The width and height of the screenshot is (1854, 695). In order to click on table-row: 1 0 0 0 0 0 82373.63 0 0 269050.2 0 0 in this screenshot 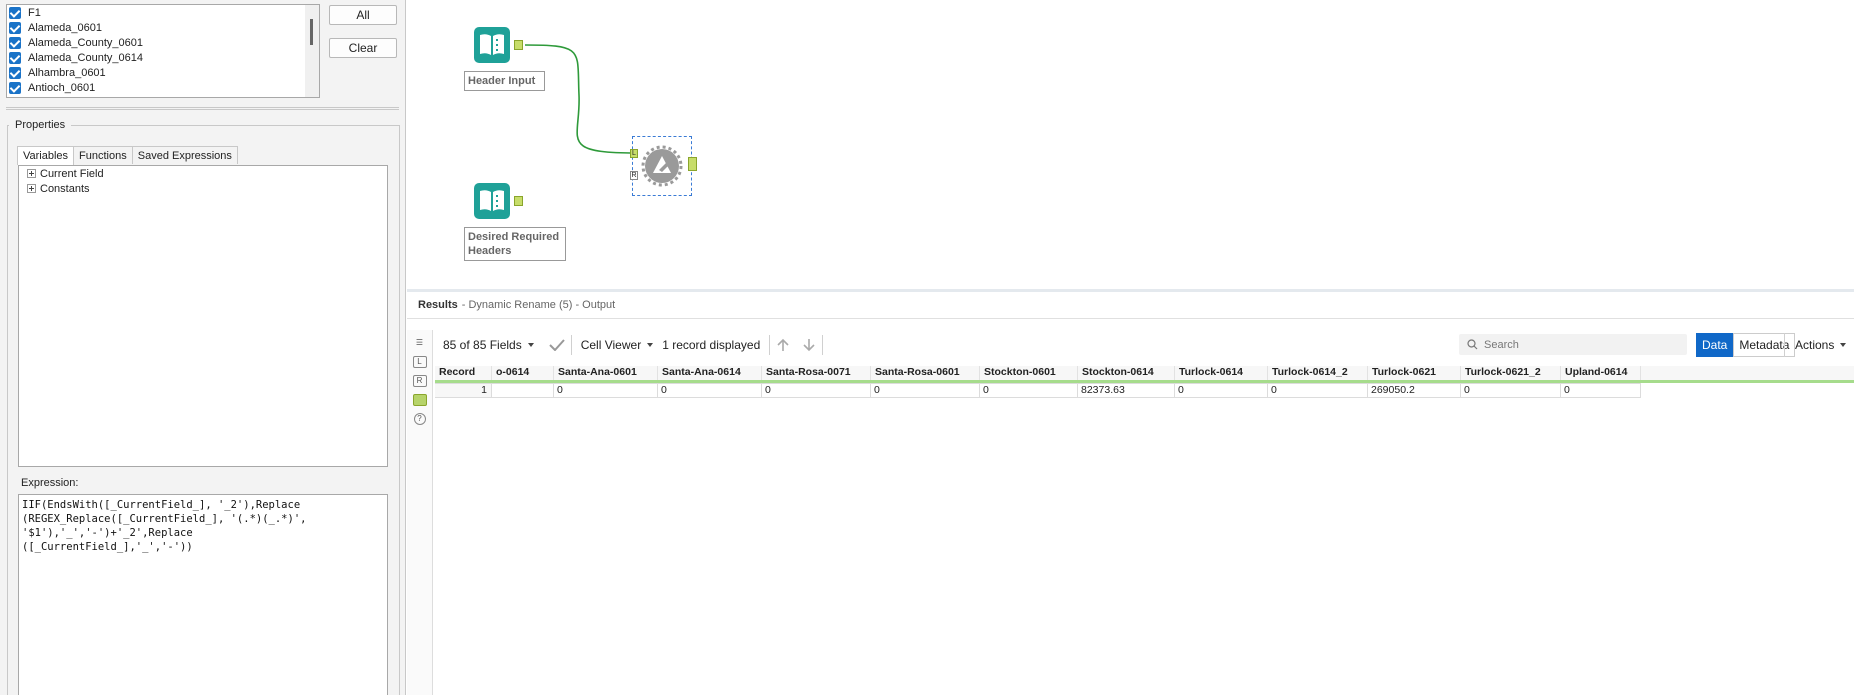, I will do `click(1144, 390)`.